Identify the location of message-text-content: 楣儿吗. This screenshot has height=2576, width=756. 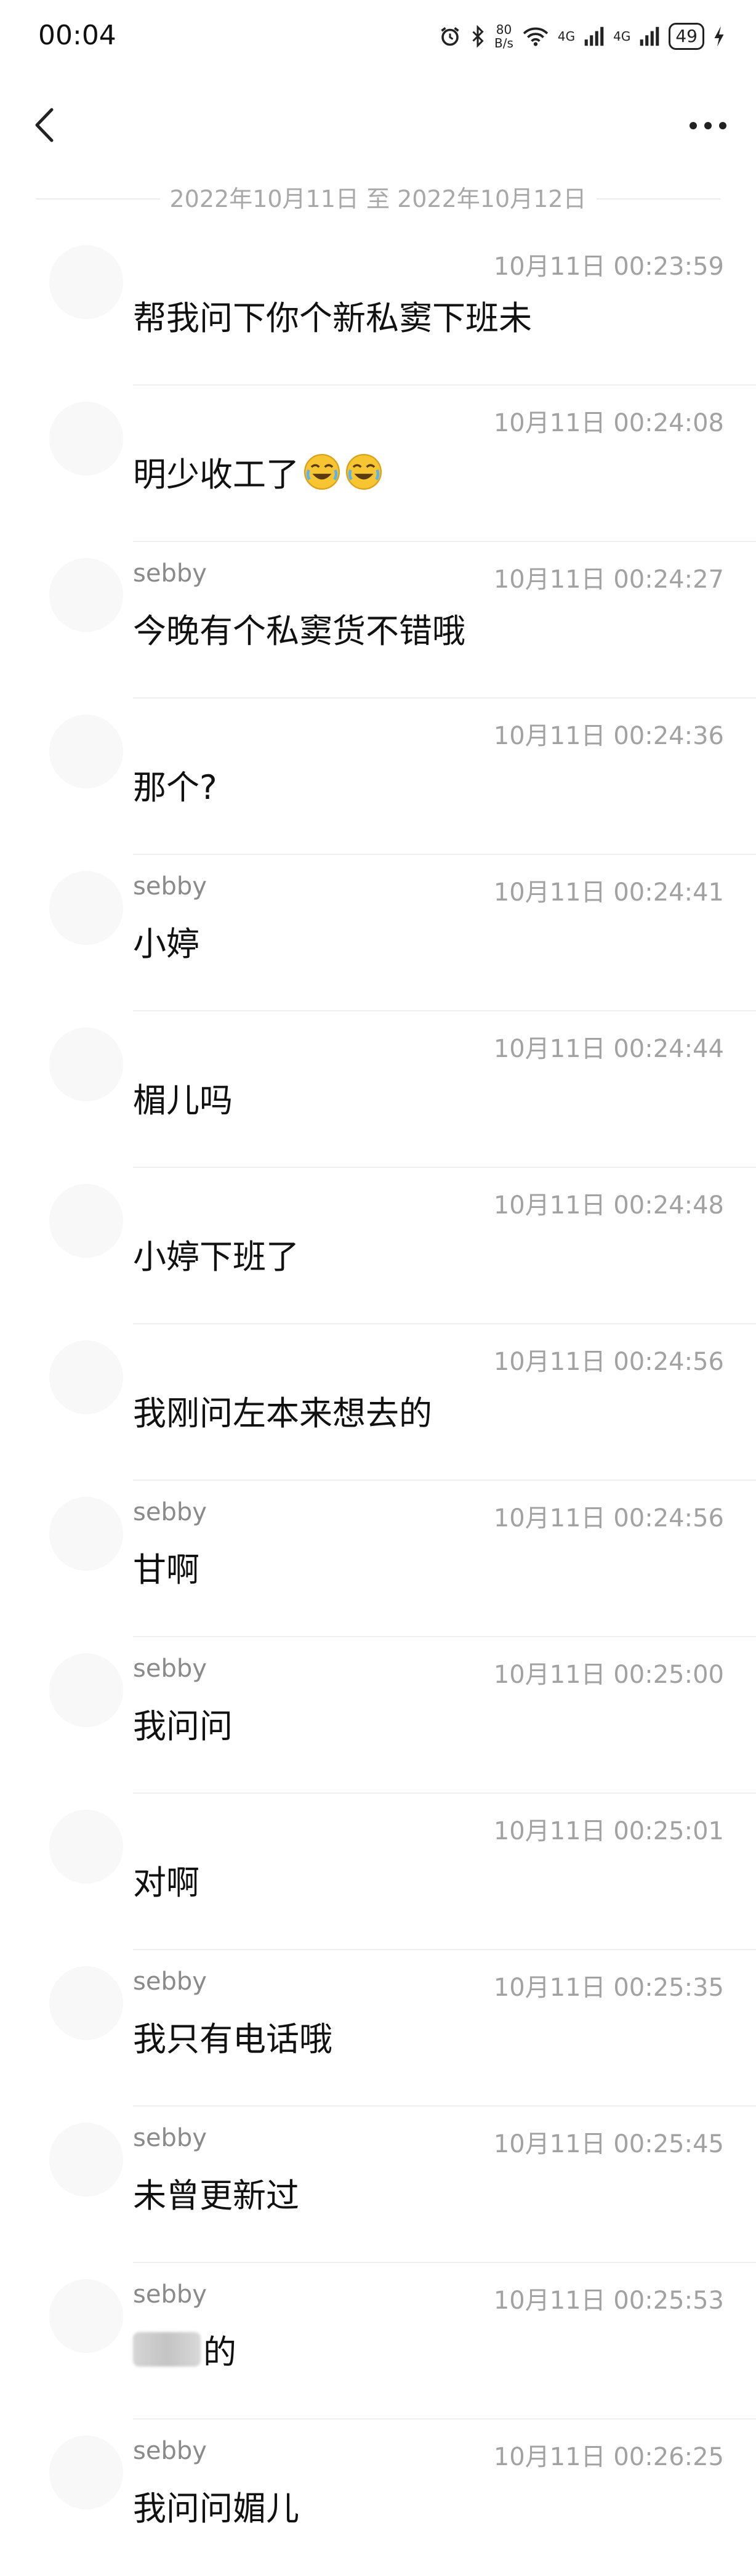
(183, 1100).